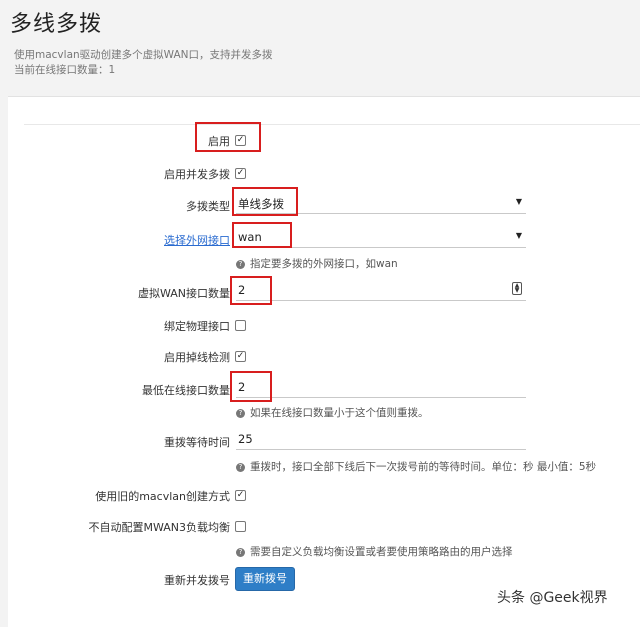 The image size is (640, 627). Describe the element at coordinates (186, 390) in the screenshot. I see `min-online-label: 最低在线接口数量` at that location.